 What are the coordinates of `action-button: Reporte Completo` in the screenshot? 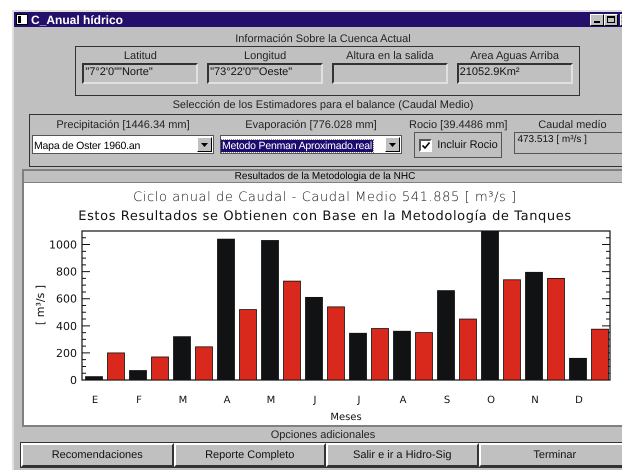 It's located at (250, 455).